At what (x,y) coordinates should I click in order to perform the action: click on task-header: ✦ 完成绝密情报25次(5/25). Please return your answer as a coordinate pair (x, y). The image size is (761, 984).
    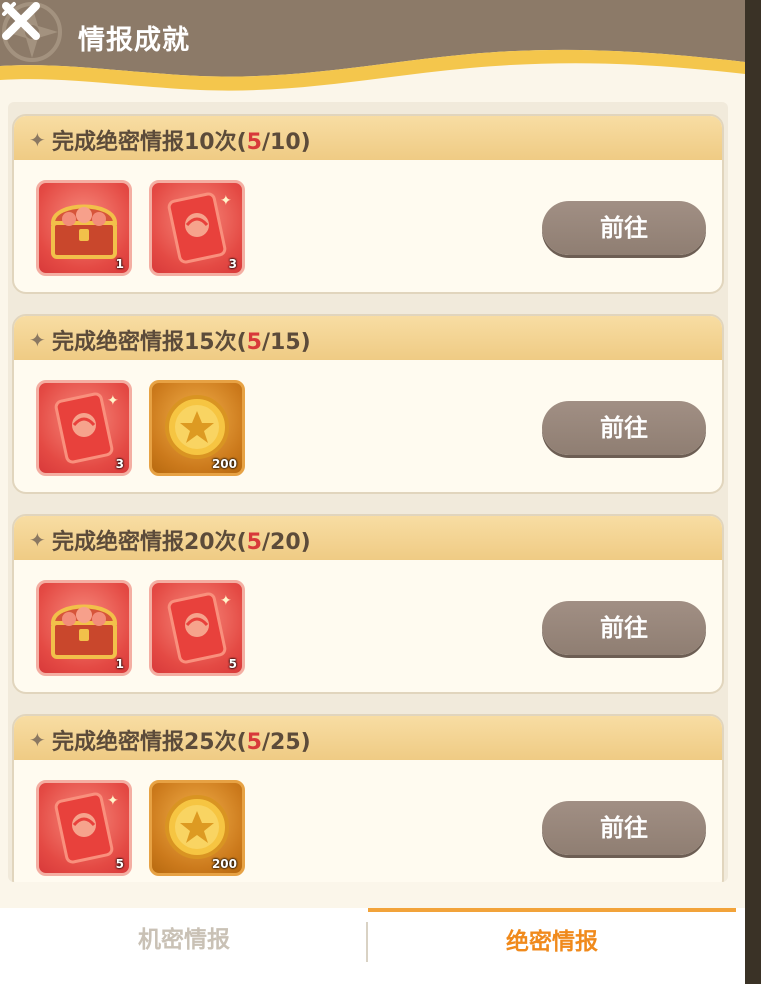
    Looking at the image, I should click on (368, 738).